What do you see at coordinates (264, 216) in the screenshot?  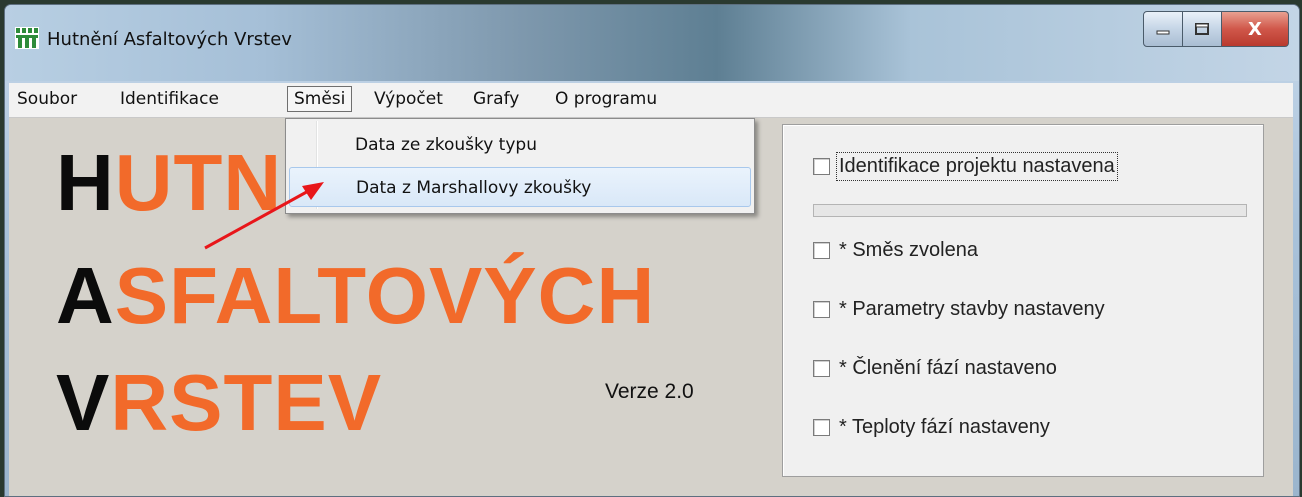 I see `annotation-arrow-icon` at bounding box center [264, 216].